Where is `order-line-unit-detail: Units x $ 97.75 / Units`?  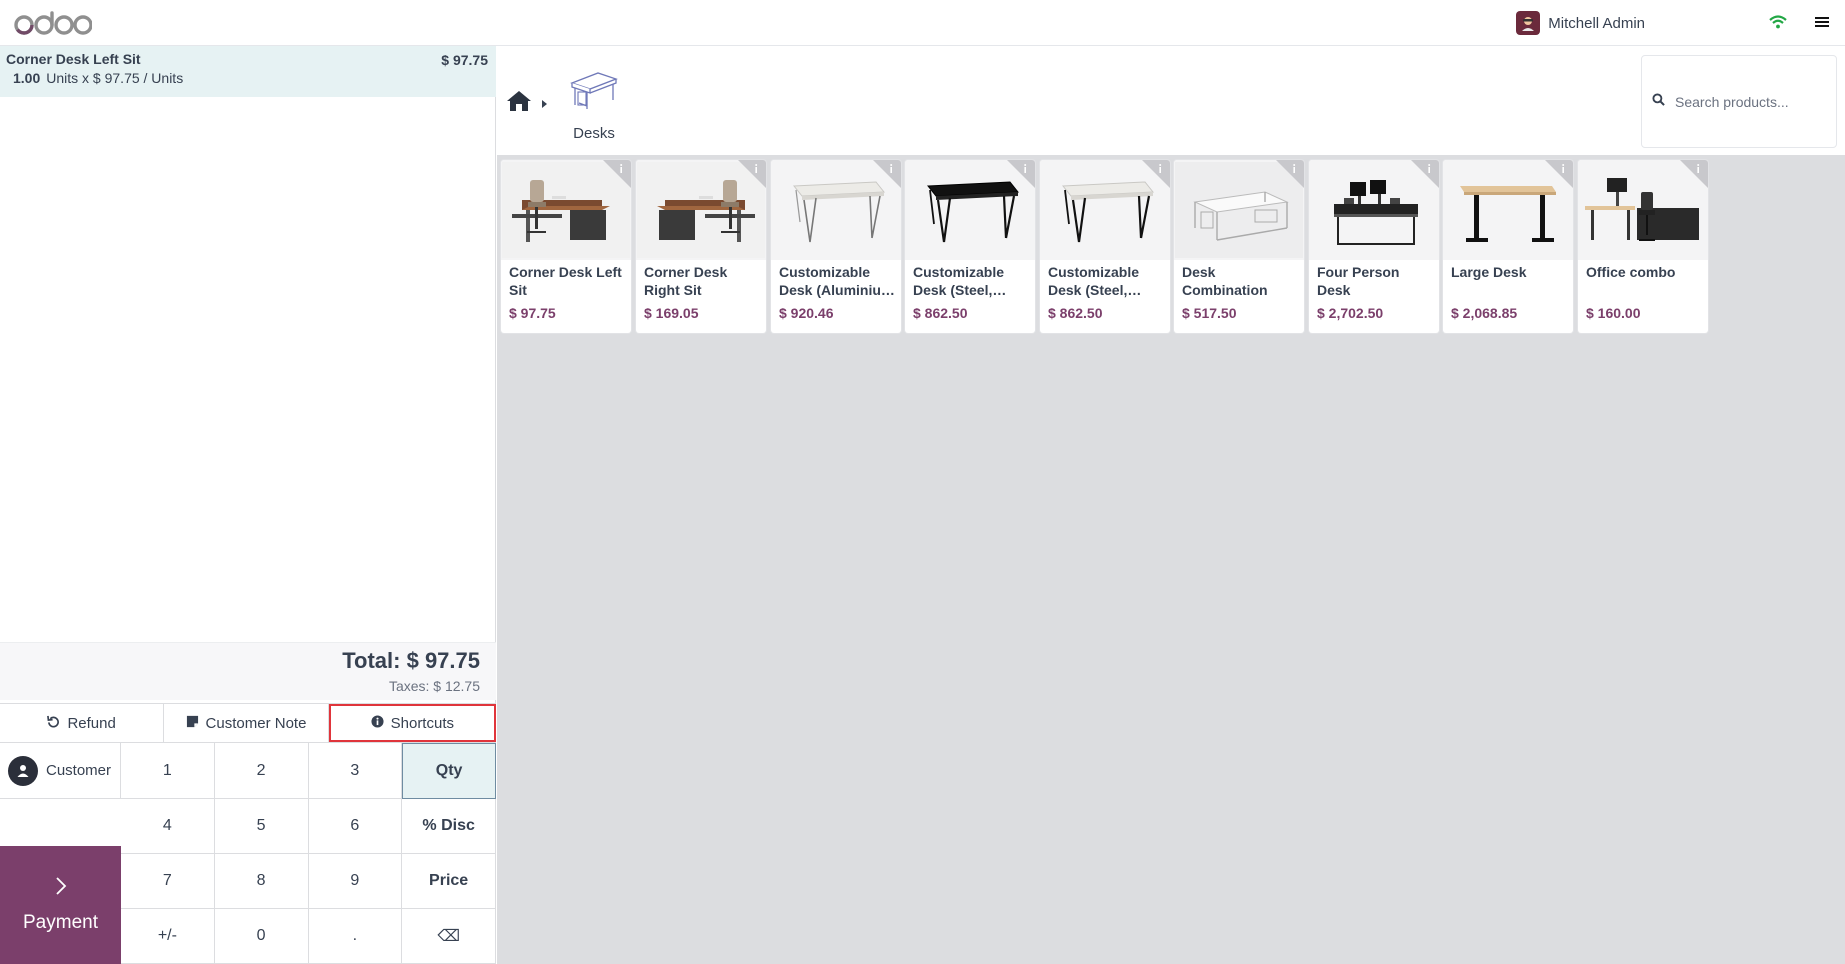 order-line-unit-detail: Units x $ 97.75 / Units is located at coordinates (115, 78).